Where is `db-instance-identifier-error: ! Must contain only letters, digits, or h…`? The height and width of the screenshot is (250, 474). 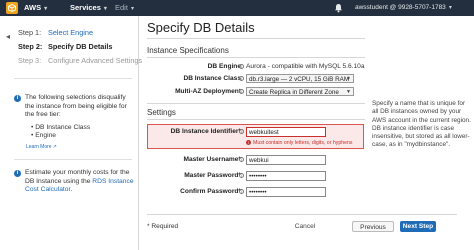
db-instance-identifier-error: ! Must contain only letters, digits, or h… is located at coordinates (299, 143).